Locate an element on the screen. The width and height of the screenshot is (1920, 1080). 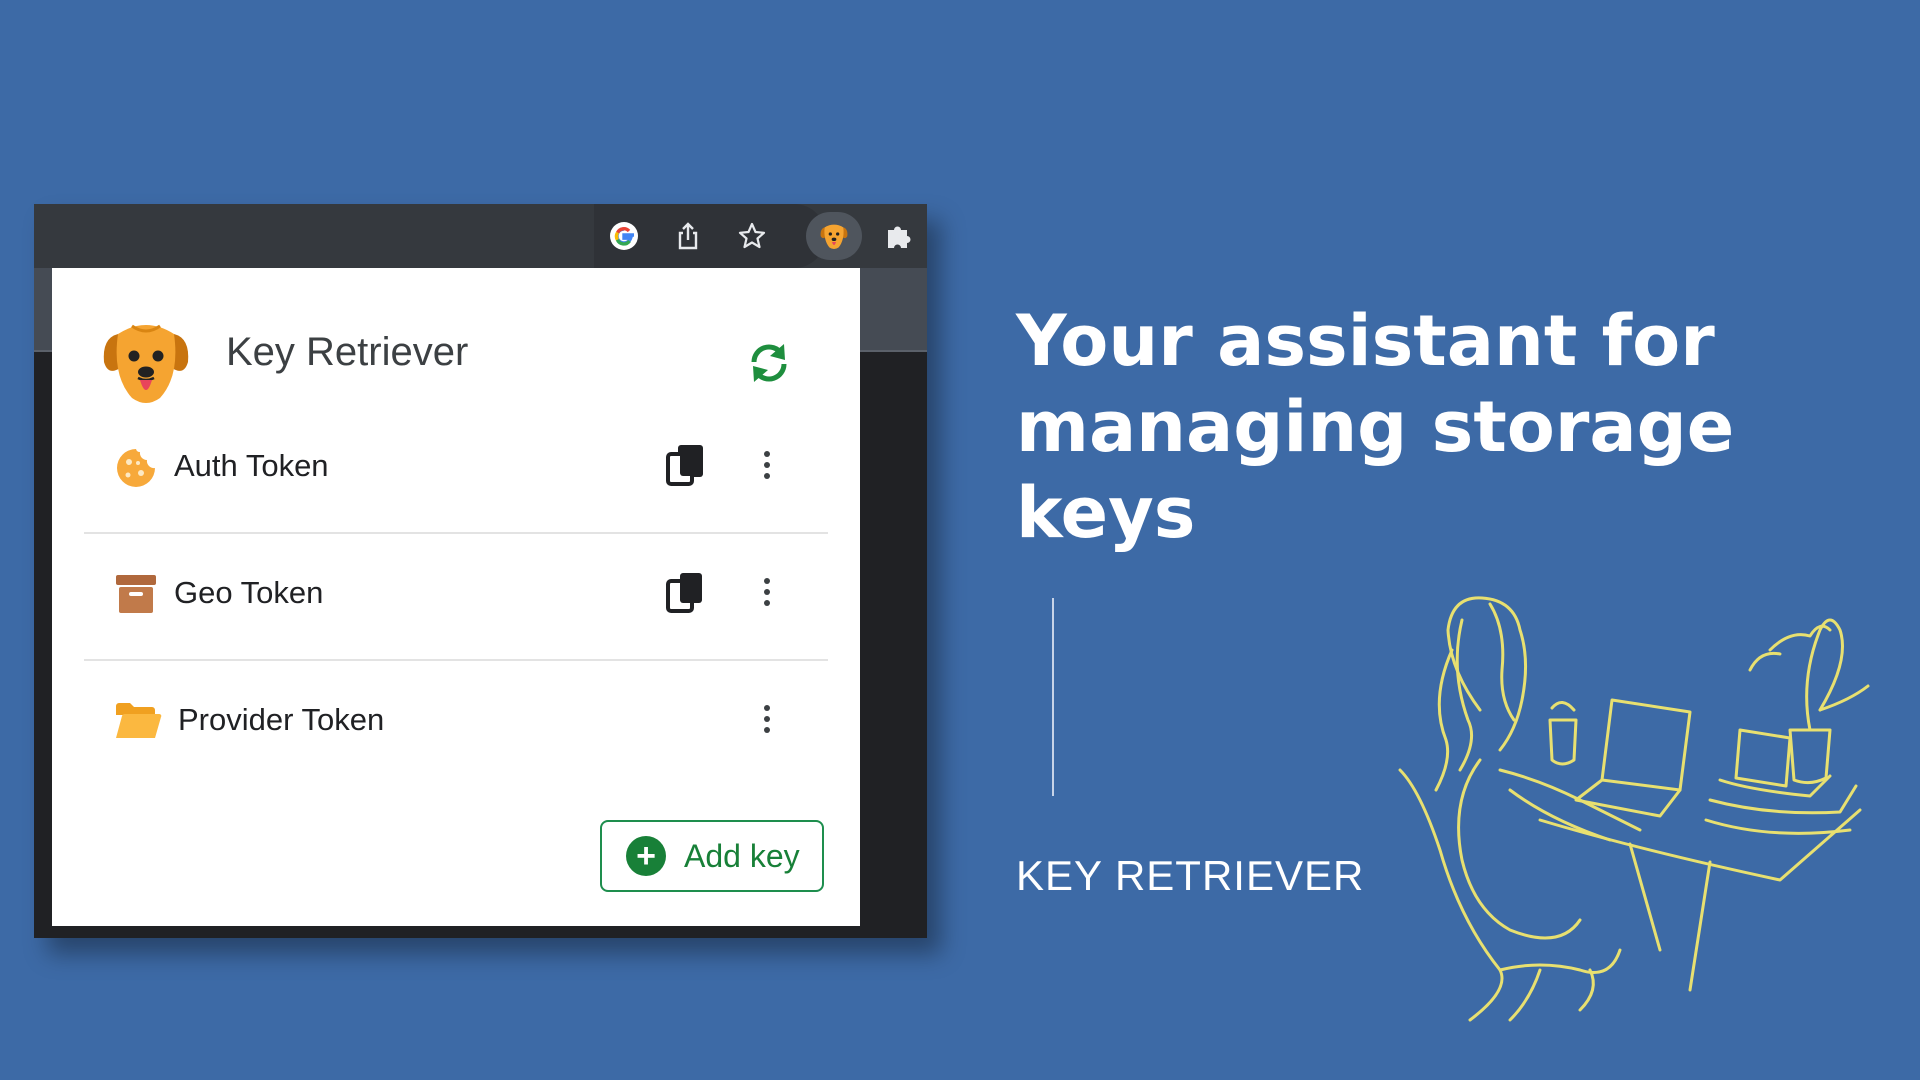
dog-extension-icon is located at coordinates (834, 236).